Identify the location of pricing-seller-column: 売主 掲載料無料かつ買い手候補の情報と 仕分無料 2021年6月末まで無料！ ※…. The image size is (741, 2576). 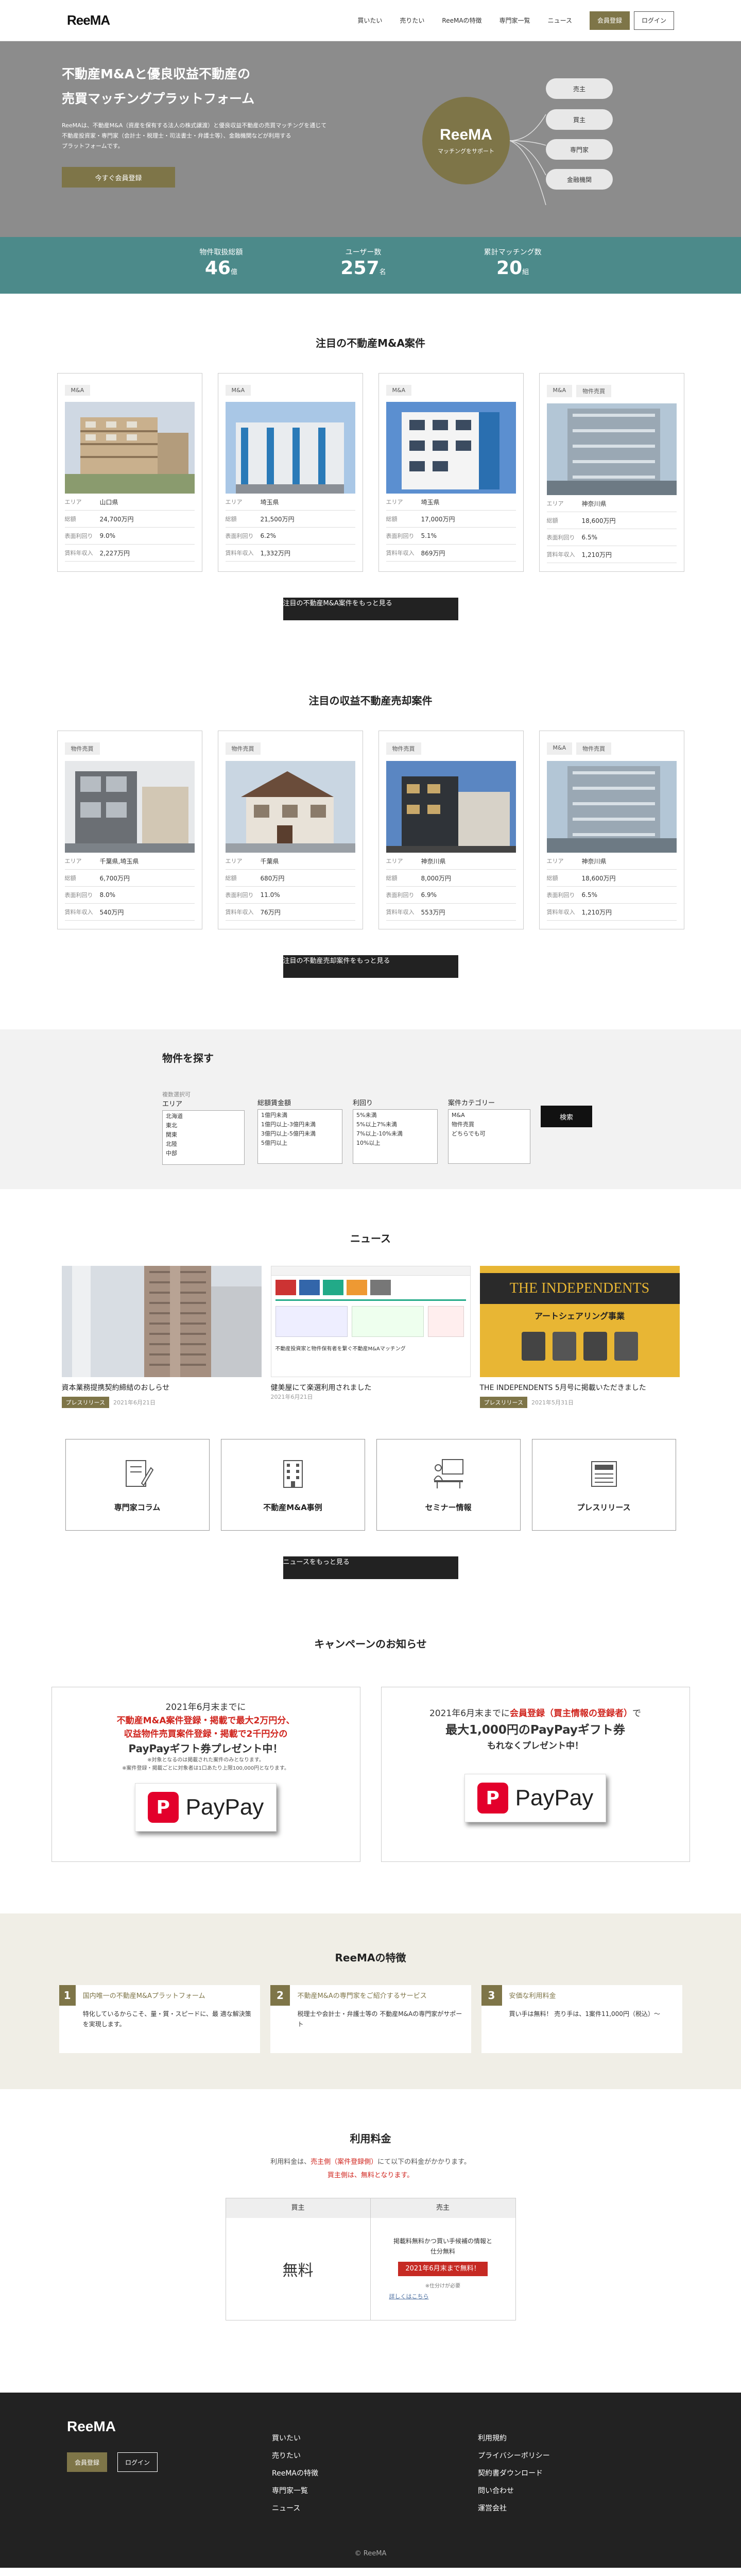
(443, 2259).